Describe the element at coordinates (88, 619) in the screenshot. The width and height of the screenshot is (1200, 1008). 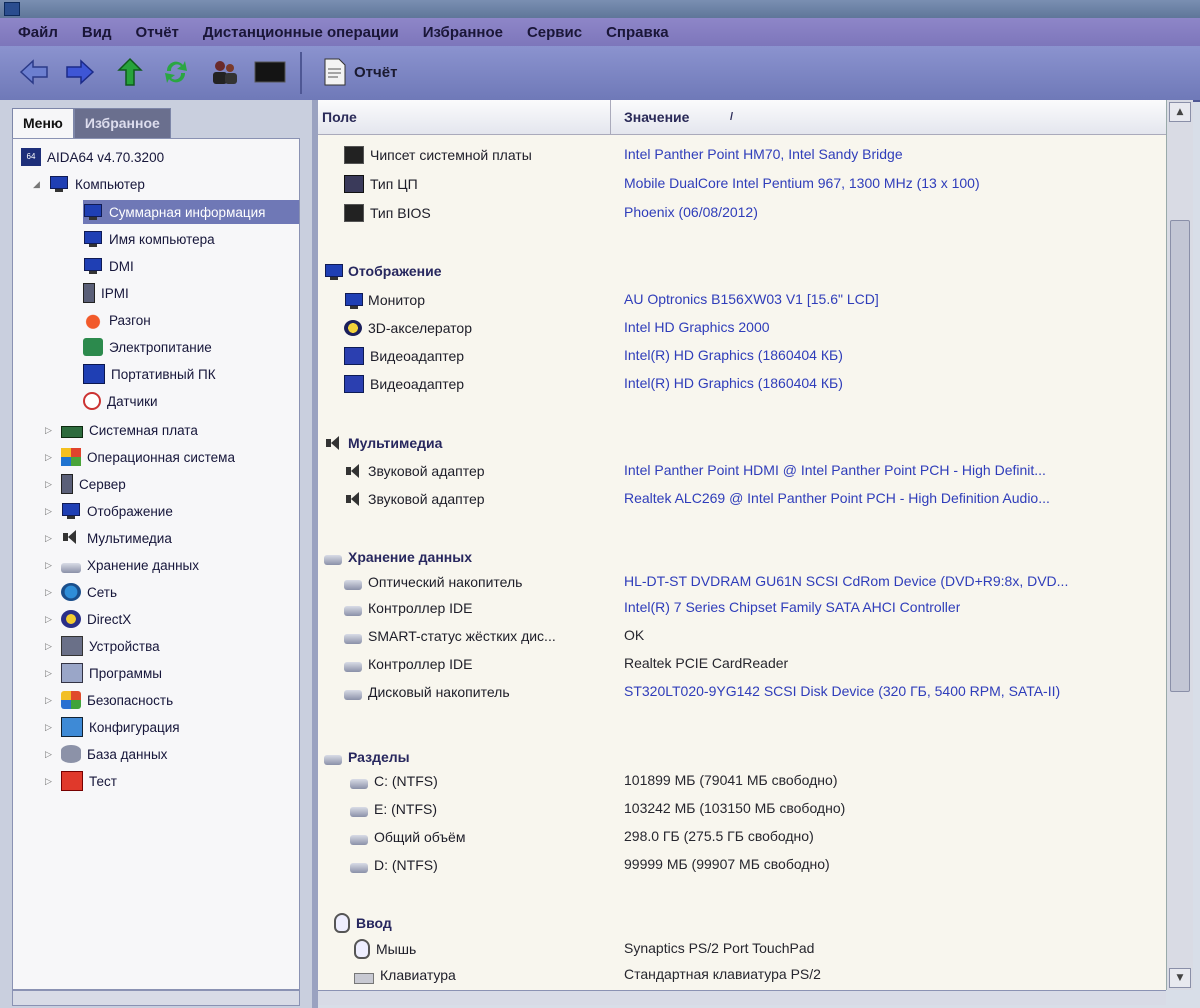
I see `tree-directx: ▷ DirectX` at that location.